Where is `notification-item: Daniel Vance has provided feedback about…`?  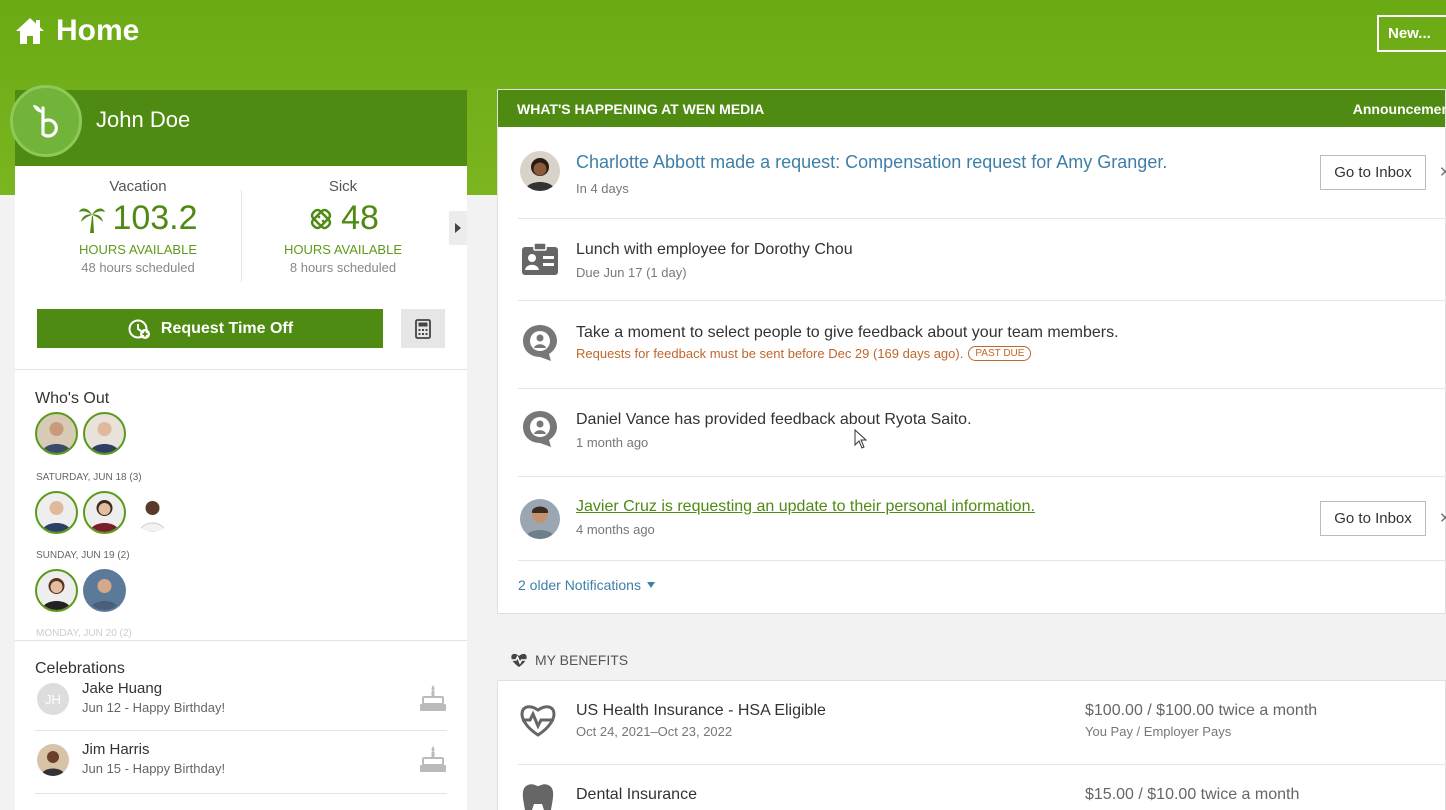
notification-item: Daniel Vance has provided feedback about… is located at coordinates (982, 433).